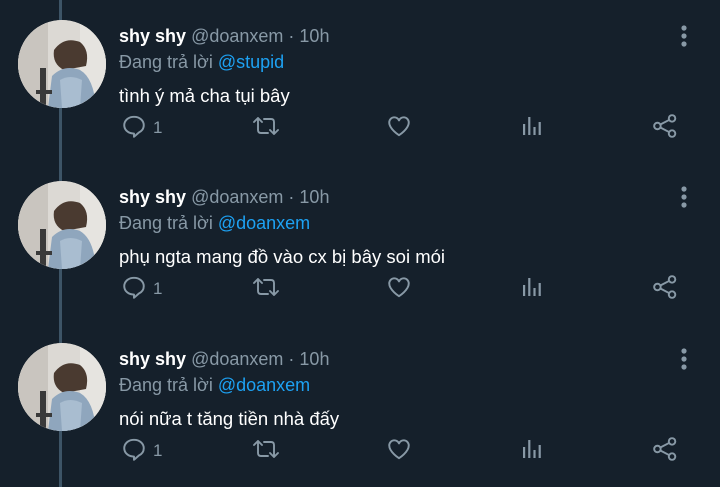 The width and height of the screenshot is (720, 487). What do you see at coordinates (229, 418) in the screenshot?
I see `tweet-text: nói nữa t tăng tiền nhà đấy` at bounding box center [229, 418].